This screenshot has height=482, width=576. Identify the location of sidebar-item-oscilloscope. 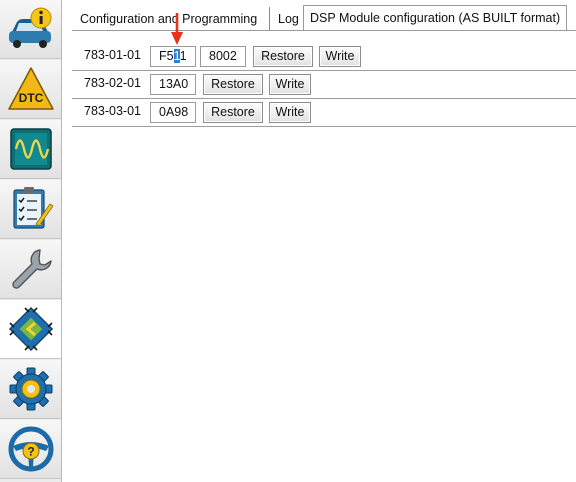
(30, 149).